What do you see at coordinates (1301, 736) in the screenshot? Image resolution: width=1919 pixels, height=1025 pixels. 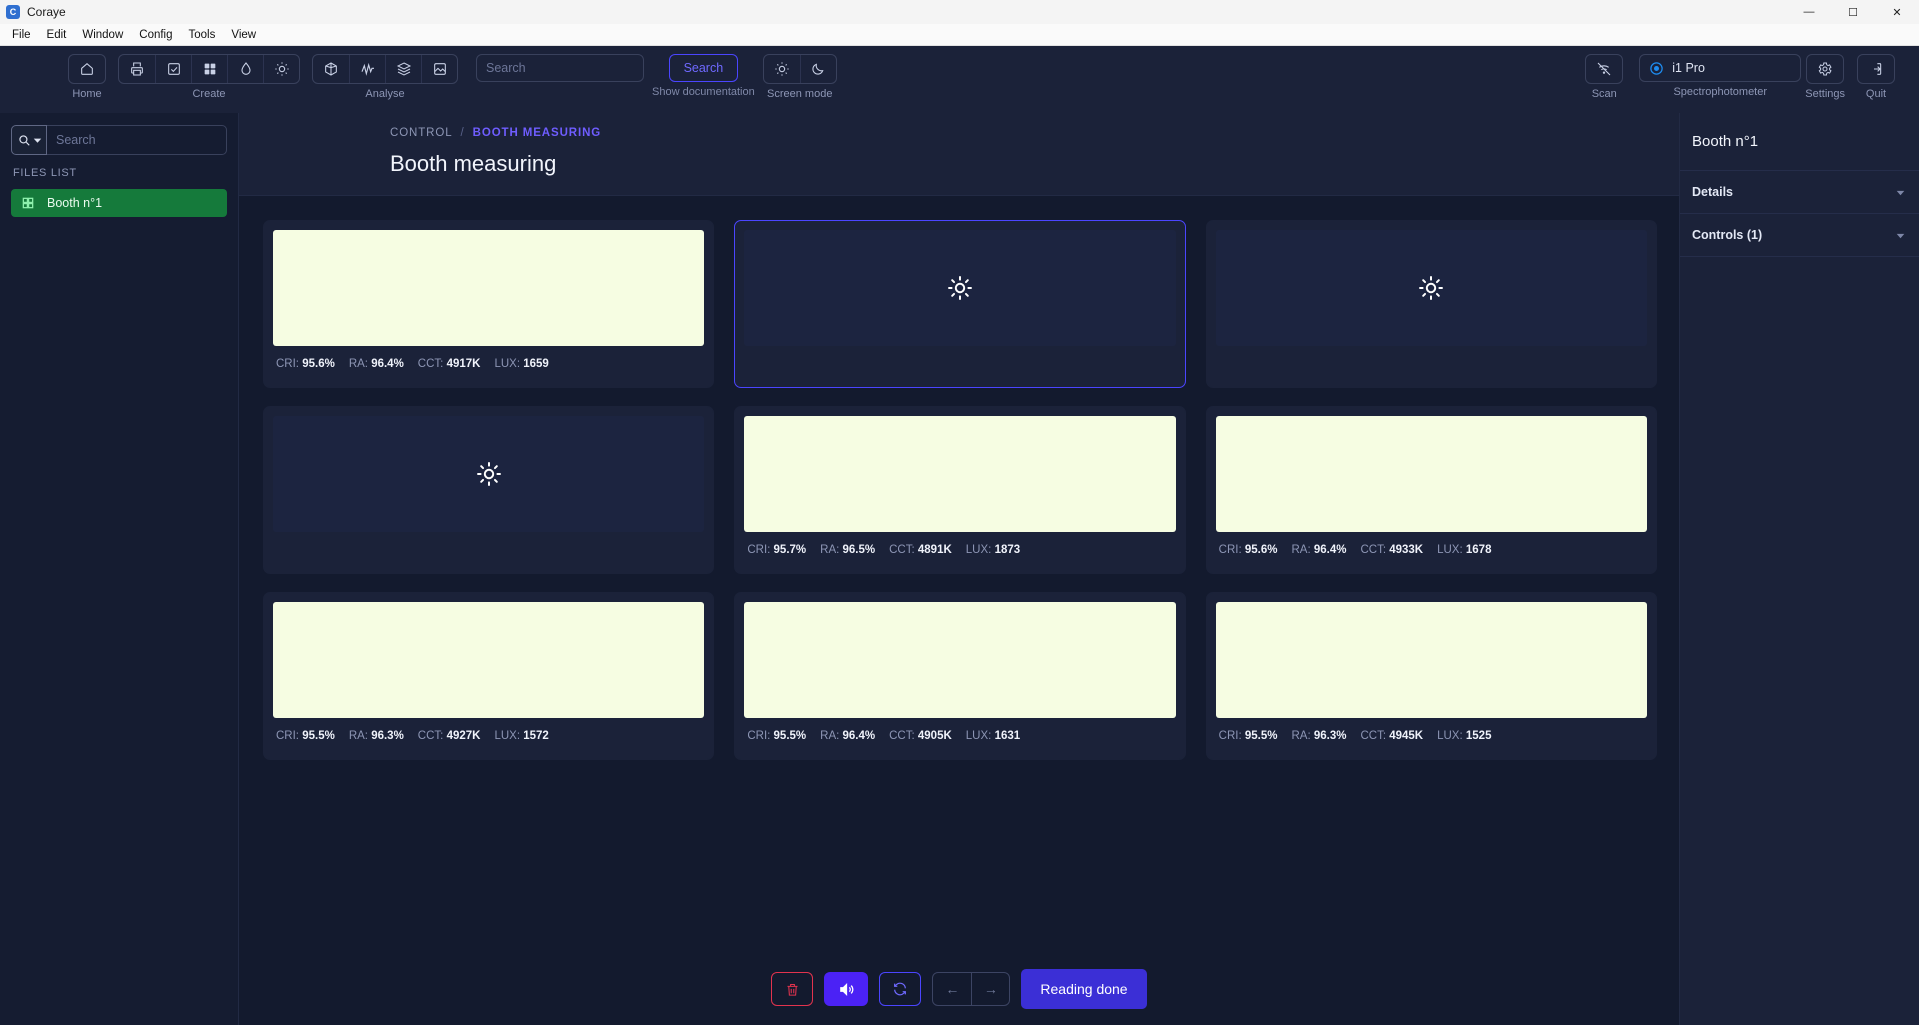 I see `stat-label: RA:` at bounding box center [1301, 736].